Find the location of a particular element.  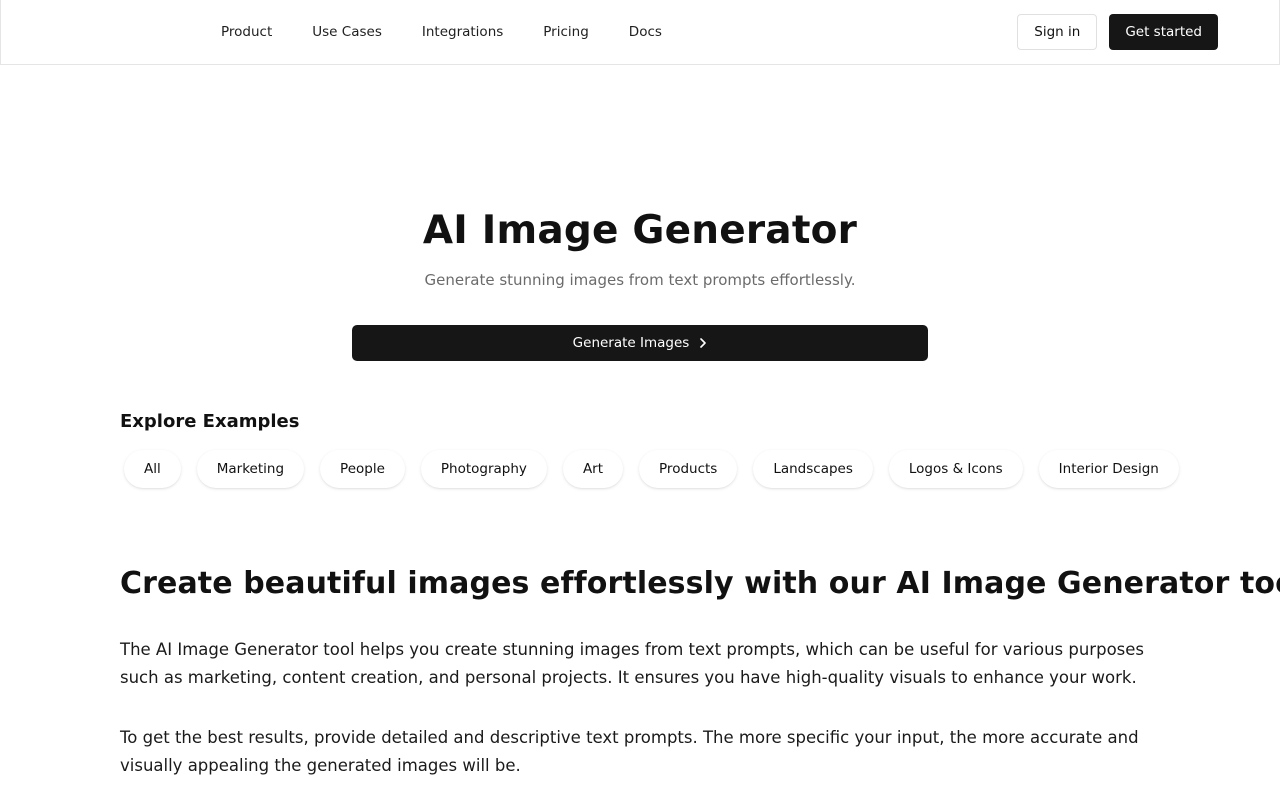

chevron-right-icon is located at coordinates (703, 343).